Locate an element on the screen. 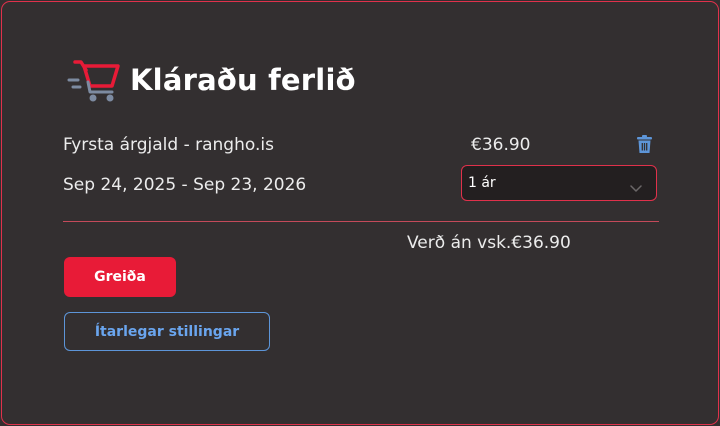 This screenshot has width=720, height=426. subtotal-excl-vat: Verð án vsk.€36.90 is located at coordinates (489, 243).